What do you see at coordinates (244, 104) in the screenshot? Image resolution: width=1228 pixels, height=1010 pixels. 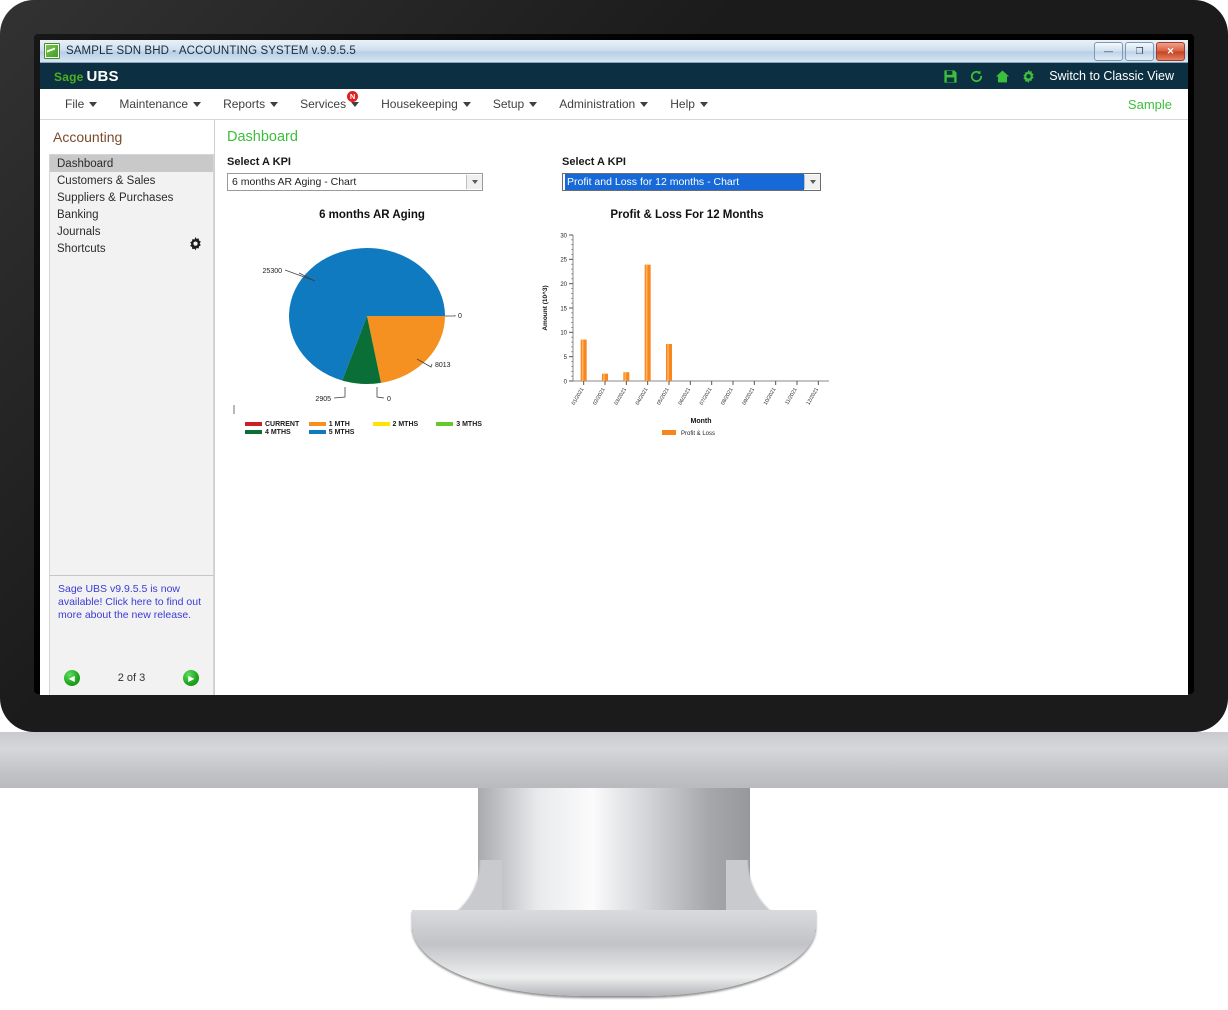 I see `menu-item-label: Reports` at bounding box center [244, 104].